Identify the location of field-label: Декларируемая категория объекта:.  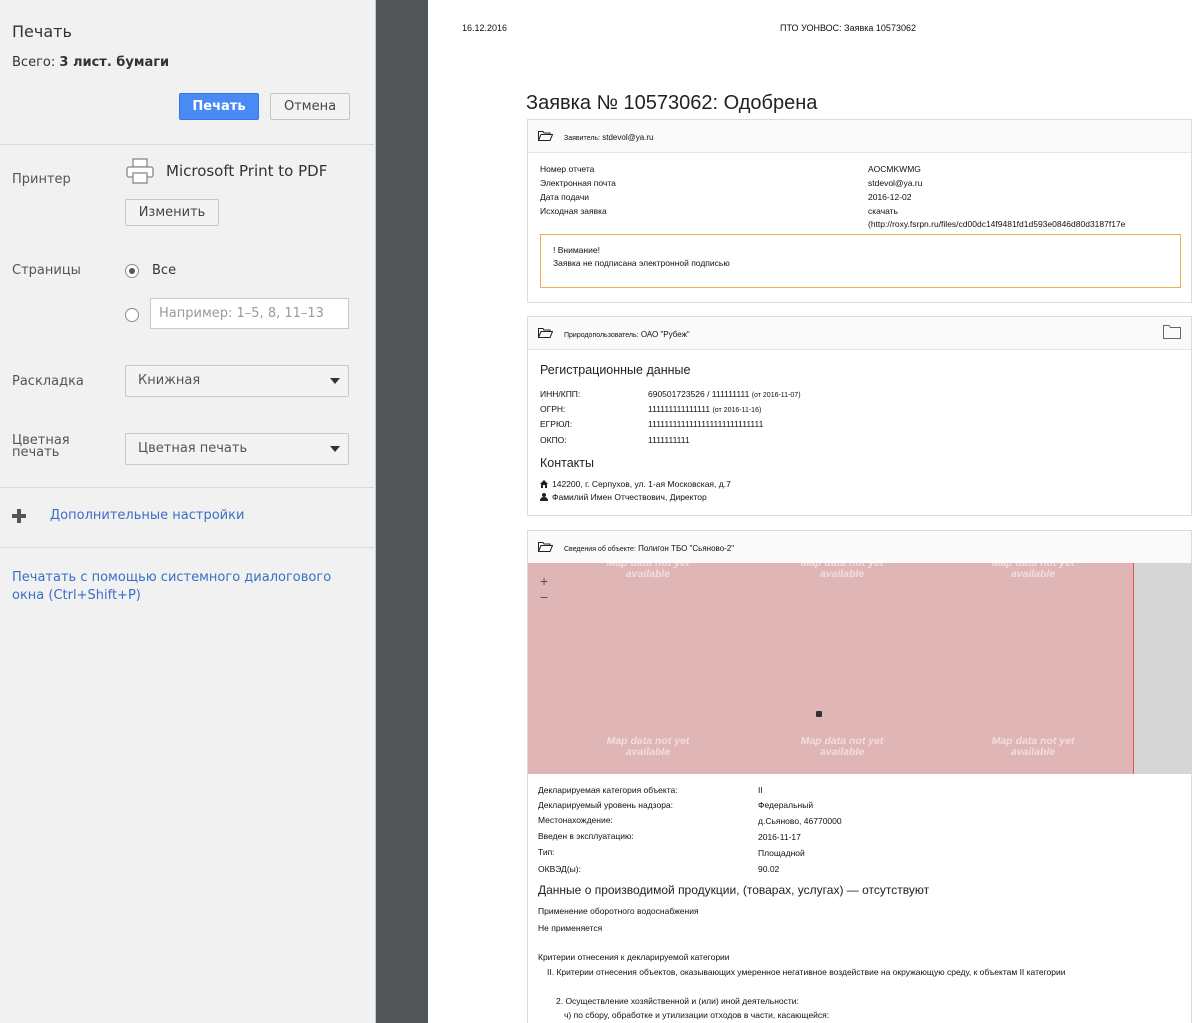
(608, 790).